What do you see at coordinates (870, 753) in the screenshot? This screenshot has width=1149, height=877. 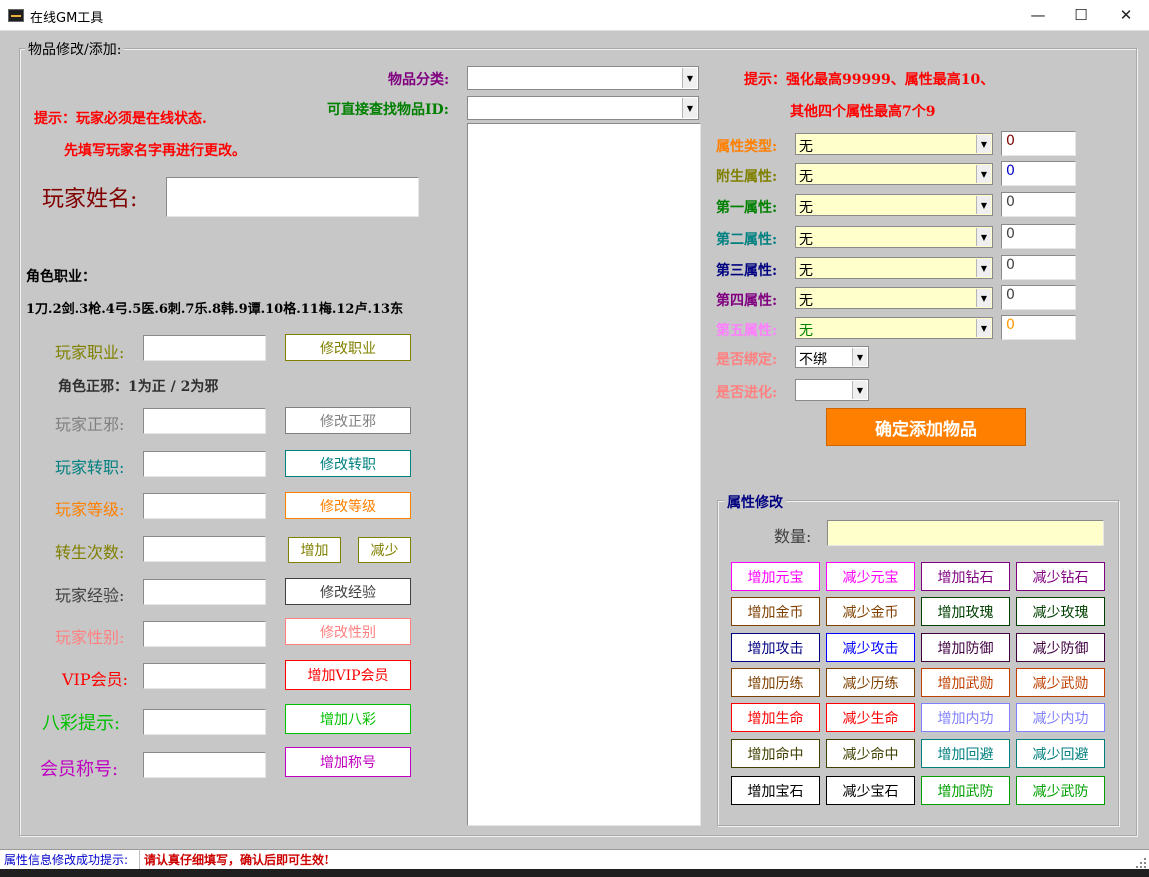 I see `modify-button: 减少命中` at bounding box center [870, 753].